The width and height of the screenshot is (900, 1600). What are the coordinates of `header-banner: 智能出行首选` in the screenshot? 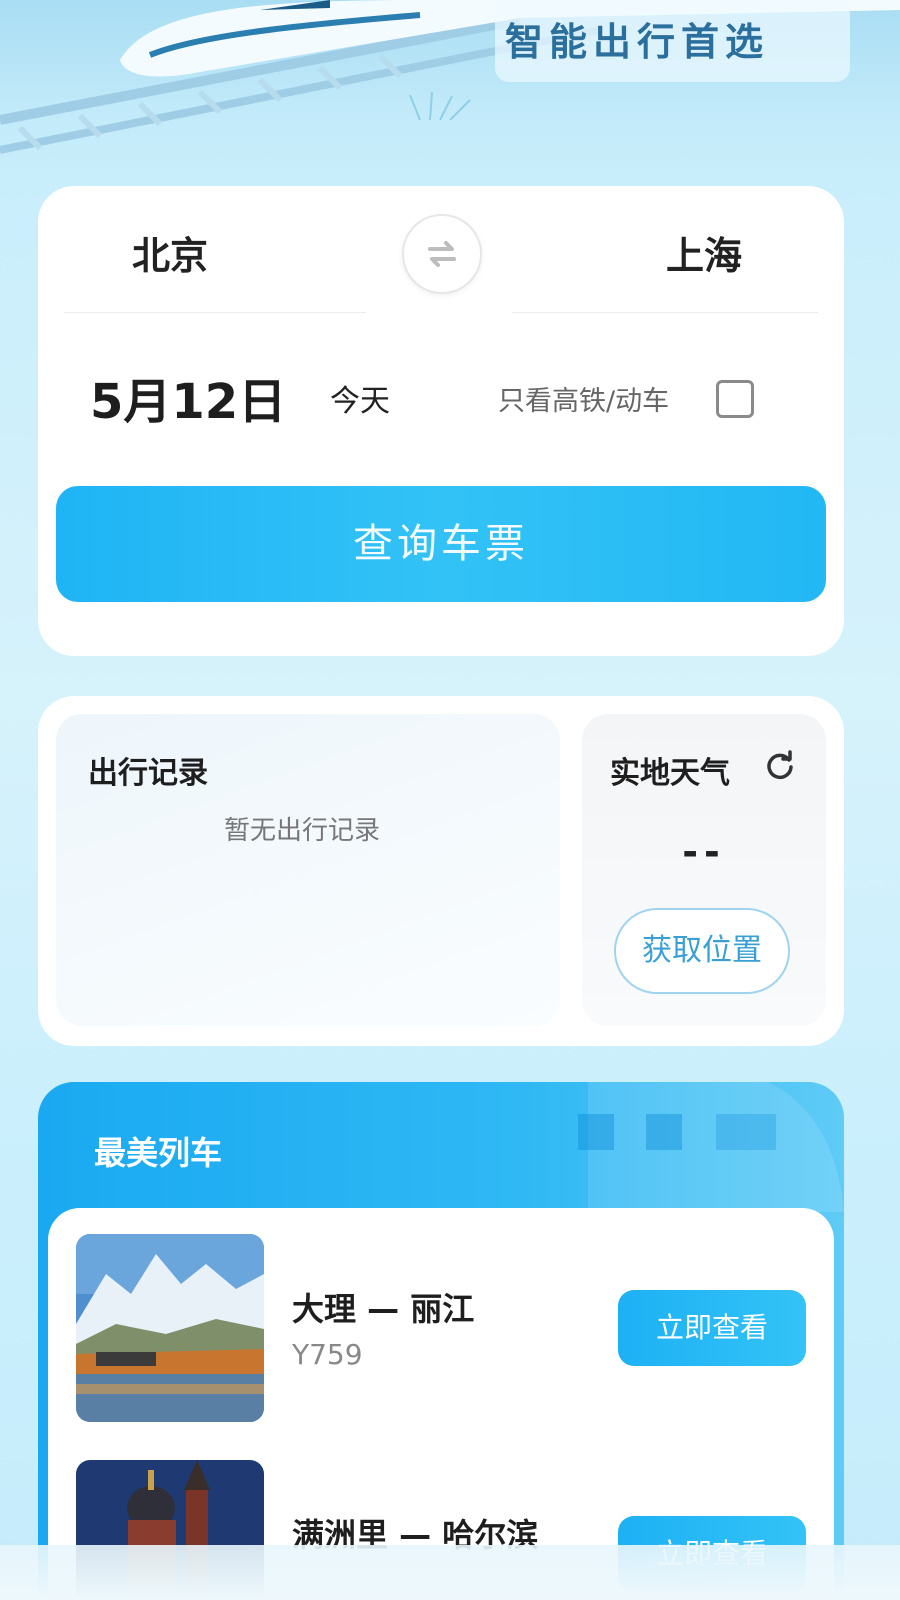 It's located at (450, 87).